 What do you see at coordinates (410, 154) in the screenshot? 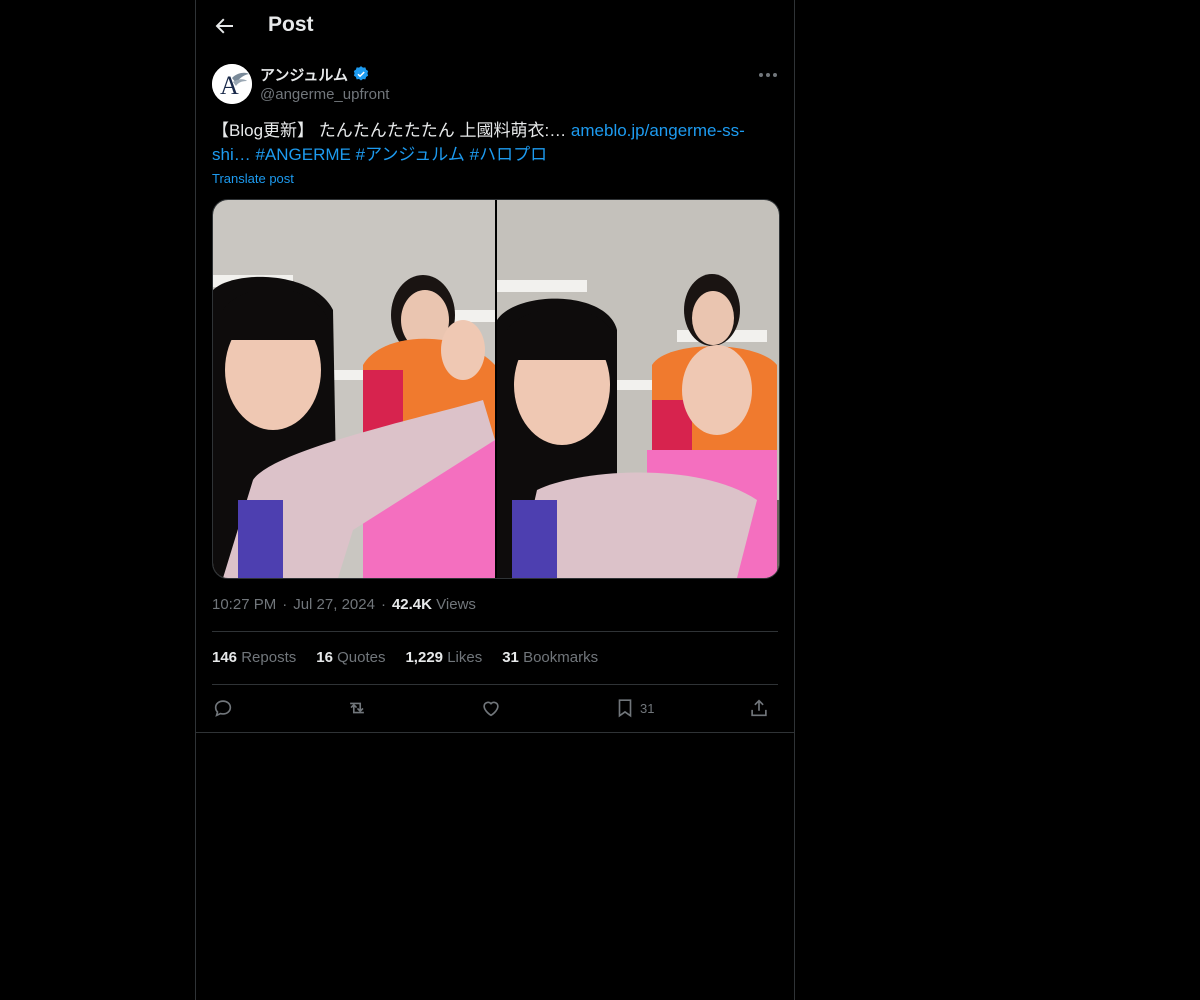
I see `hashtag-angerme-jp: #アンジュルム` at bounding box center [410, 154].